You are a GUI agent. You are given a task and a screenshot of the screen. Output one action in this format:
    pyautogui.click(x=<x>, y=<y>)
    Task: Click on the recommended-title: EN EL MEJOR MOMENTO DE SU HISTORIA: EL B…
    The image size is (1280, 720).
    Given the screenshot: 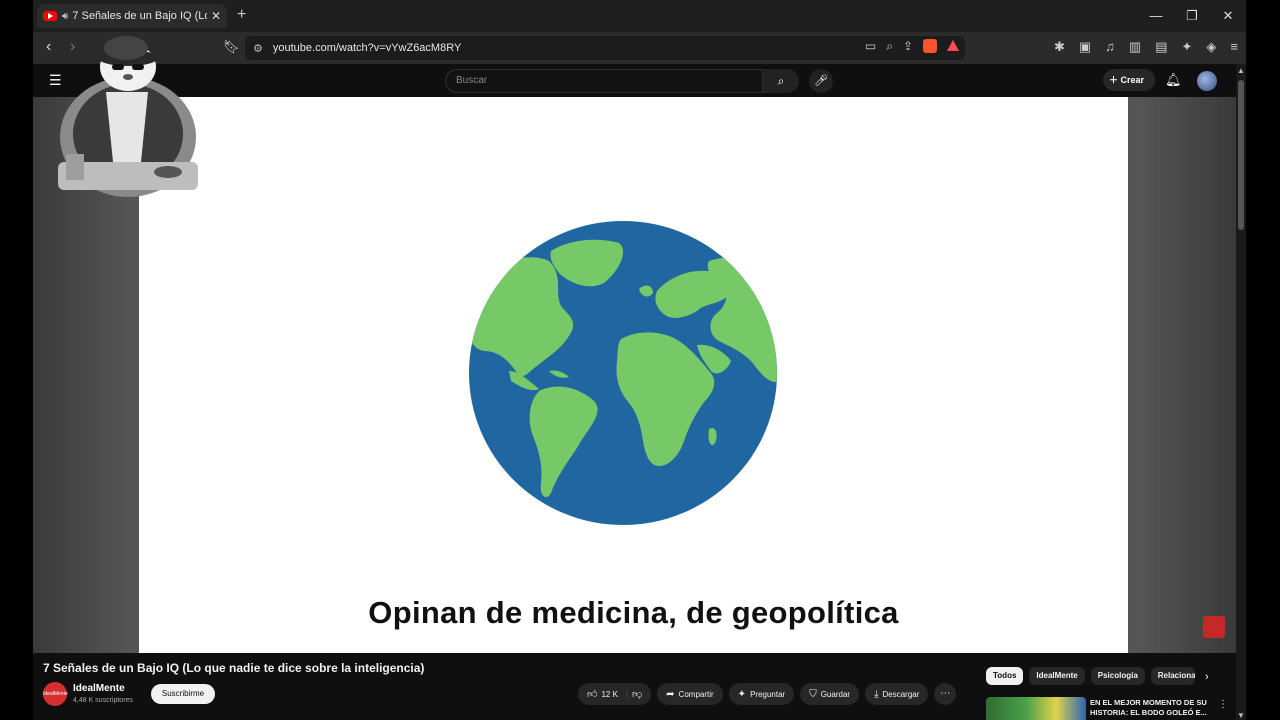 What is the action you would take?
    pyautogui.click(x=1152, y=708)
    